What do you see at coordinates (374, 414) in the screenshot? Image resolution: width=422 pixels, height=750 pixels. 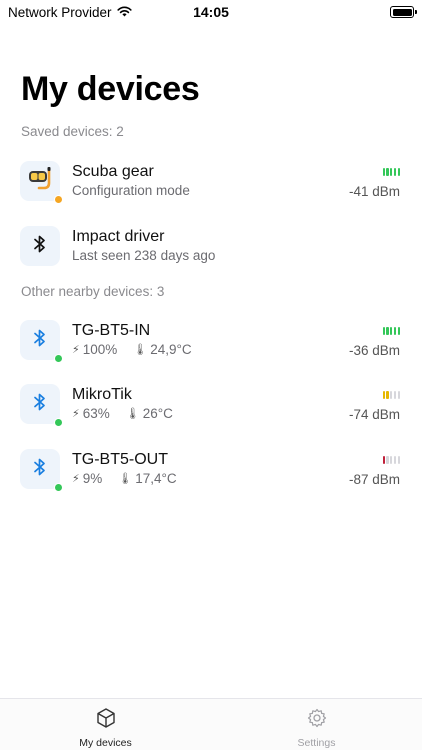 I see `rssi-value: -74 dBm` at bounding box center [374, 414].